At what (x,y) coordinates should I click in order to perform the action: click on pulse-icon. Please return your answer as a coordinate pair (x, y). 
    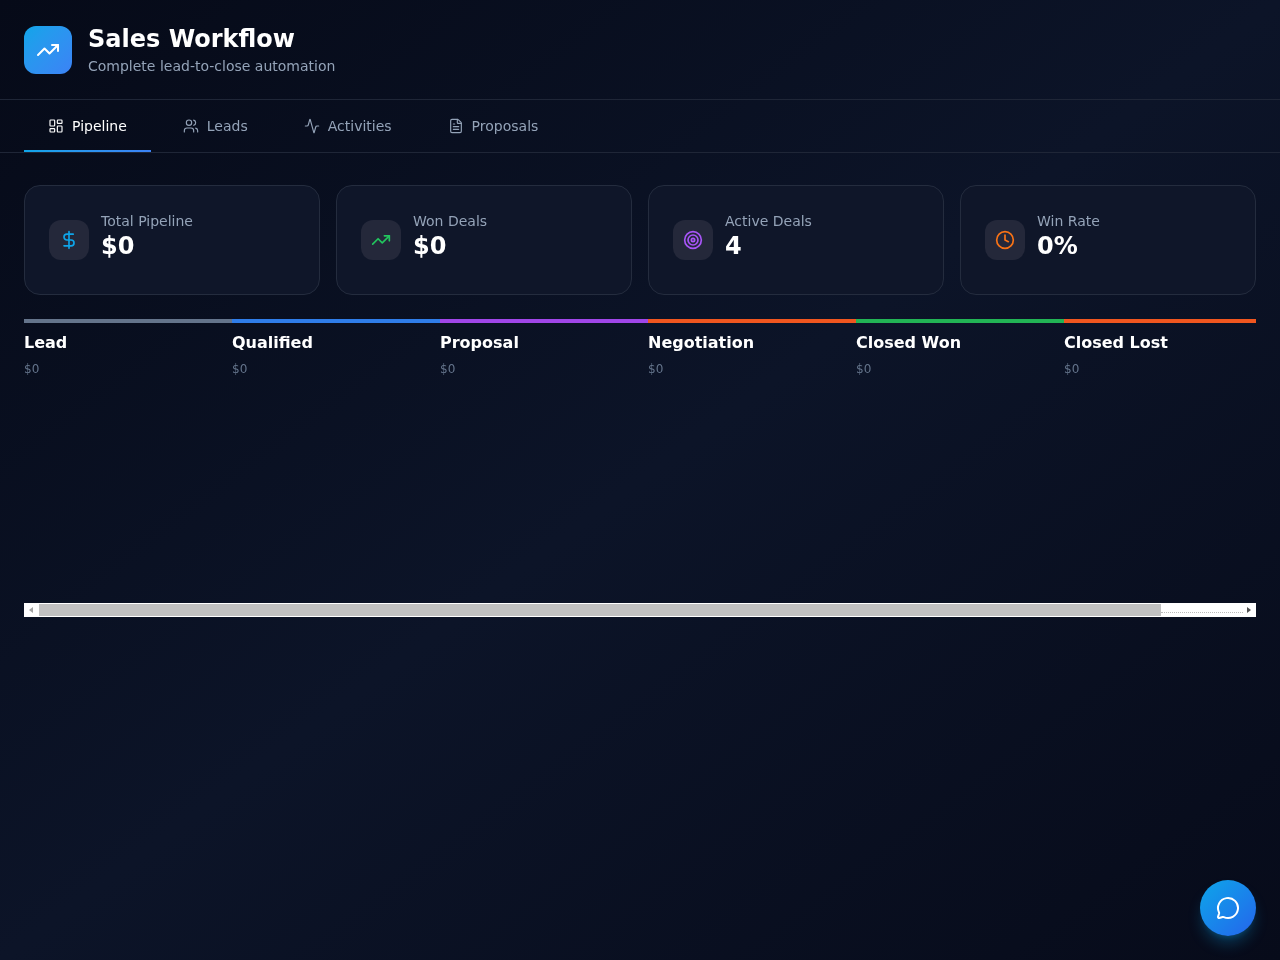
    Looking at the image, I should click on (311, 126).